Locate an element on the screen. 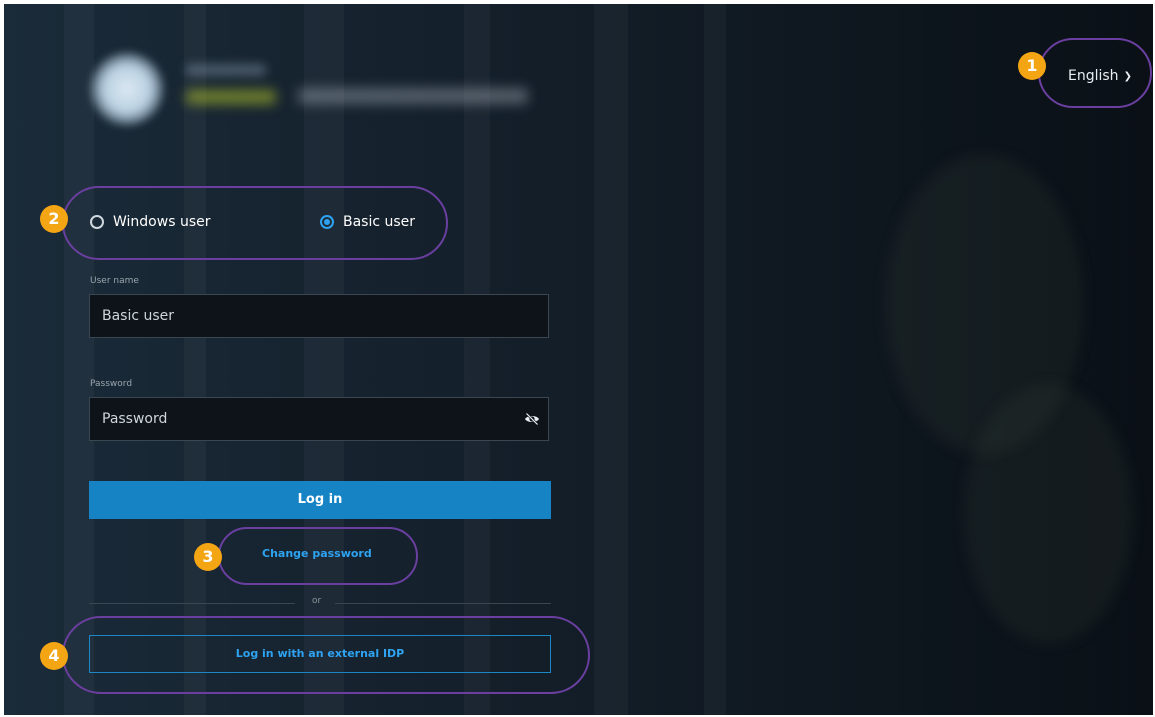 The image size is (1155, 717). callout-badge-1: 1 is located at coordinates (1032, 66).